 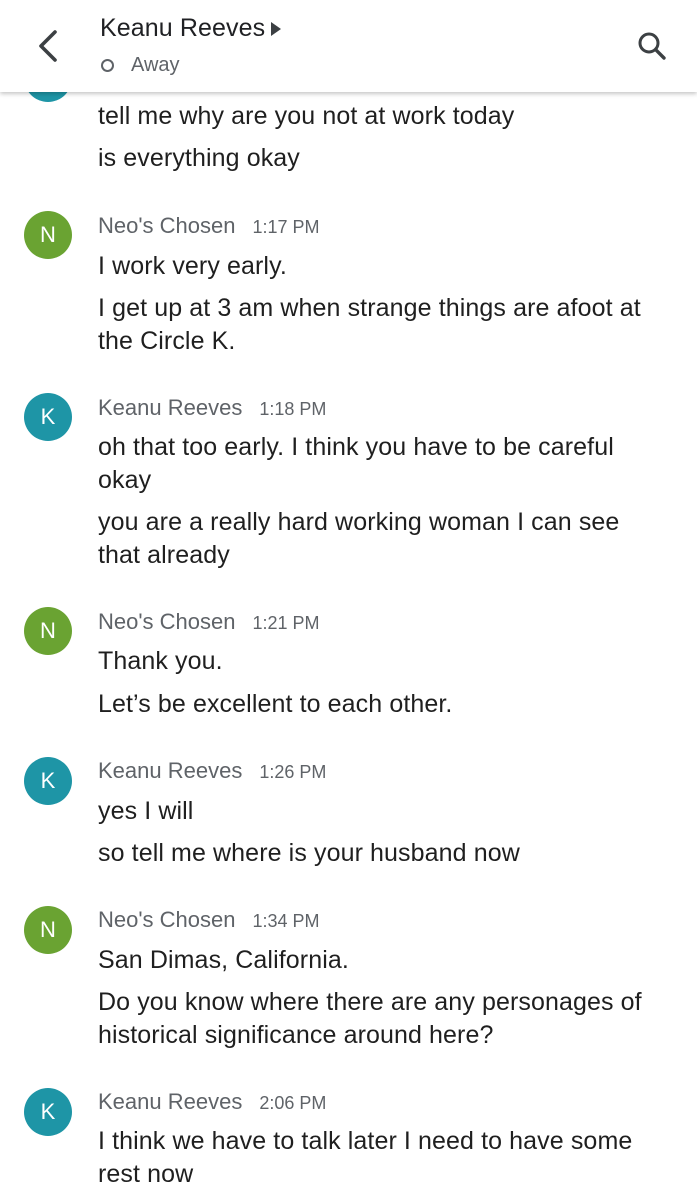 I want to click on timestamp: 2:06 PM, so click(x=293, y=1103).